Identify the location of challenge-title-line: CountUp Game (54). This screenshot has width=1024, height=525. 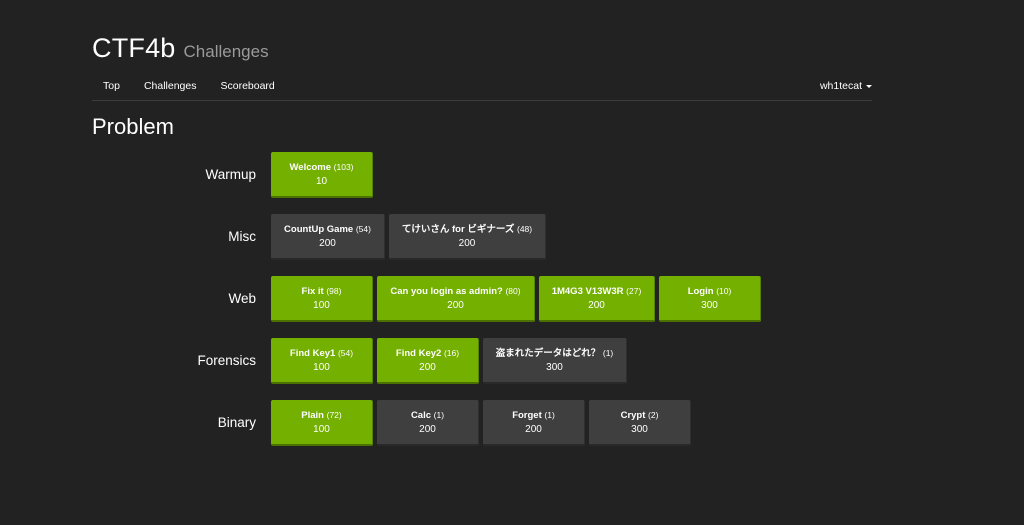
(327, 229).